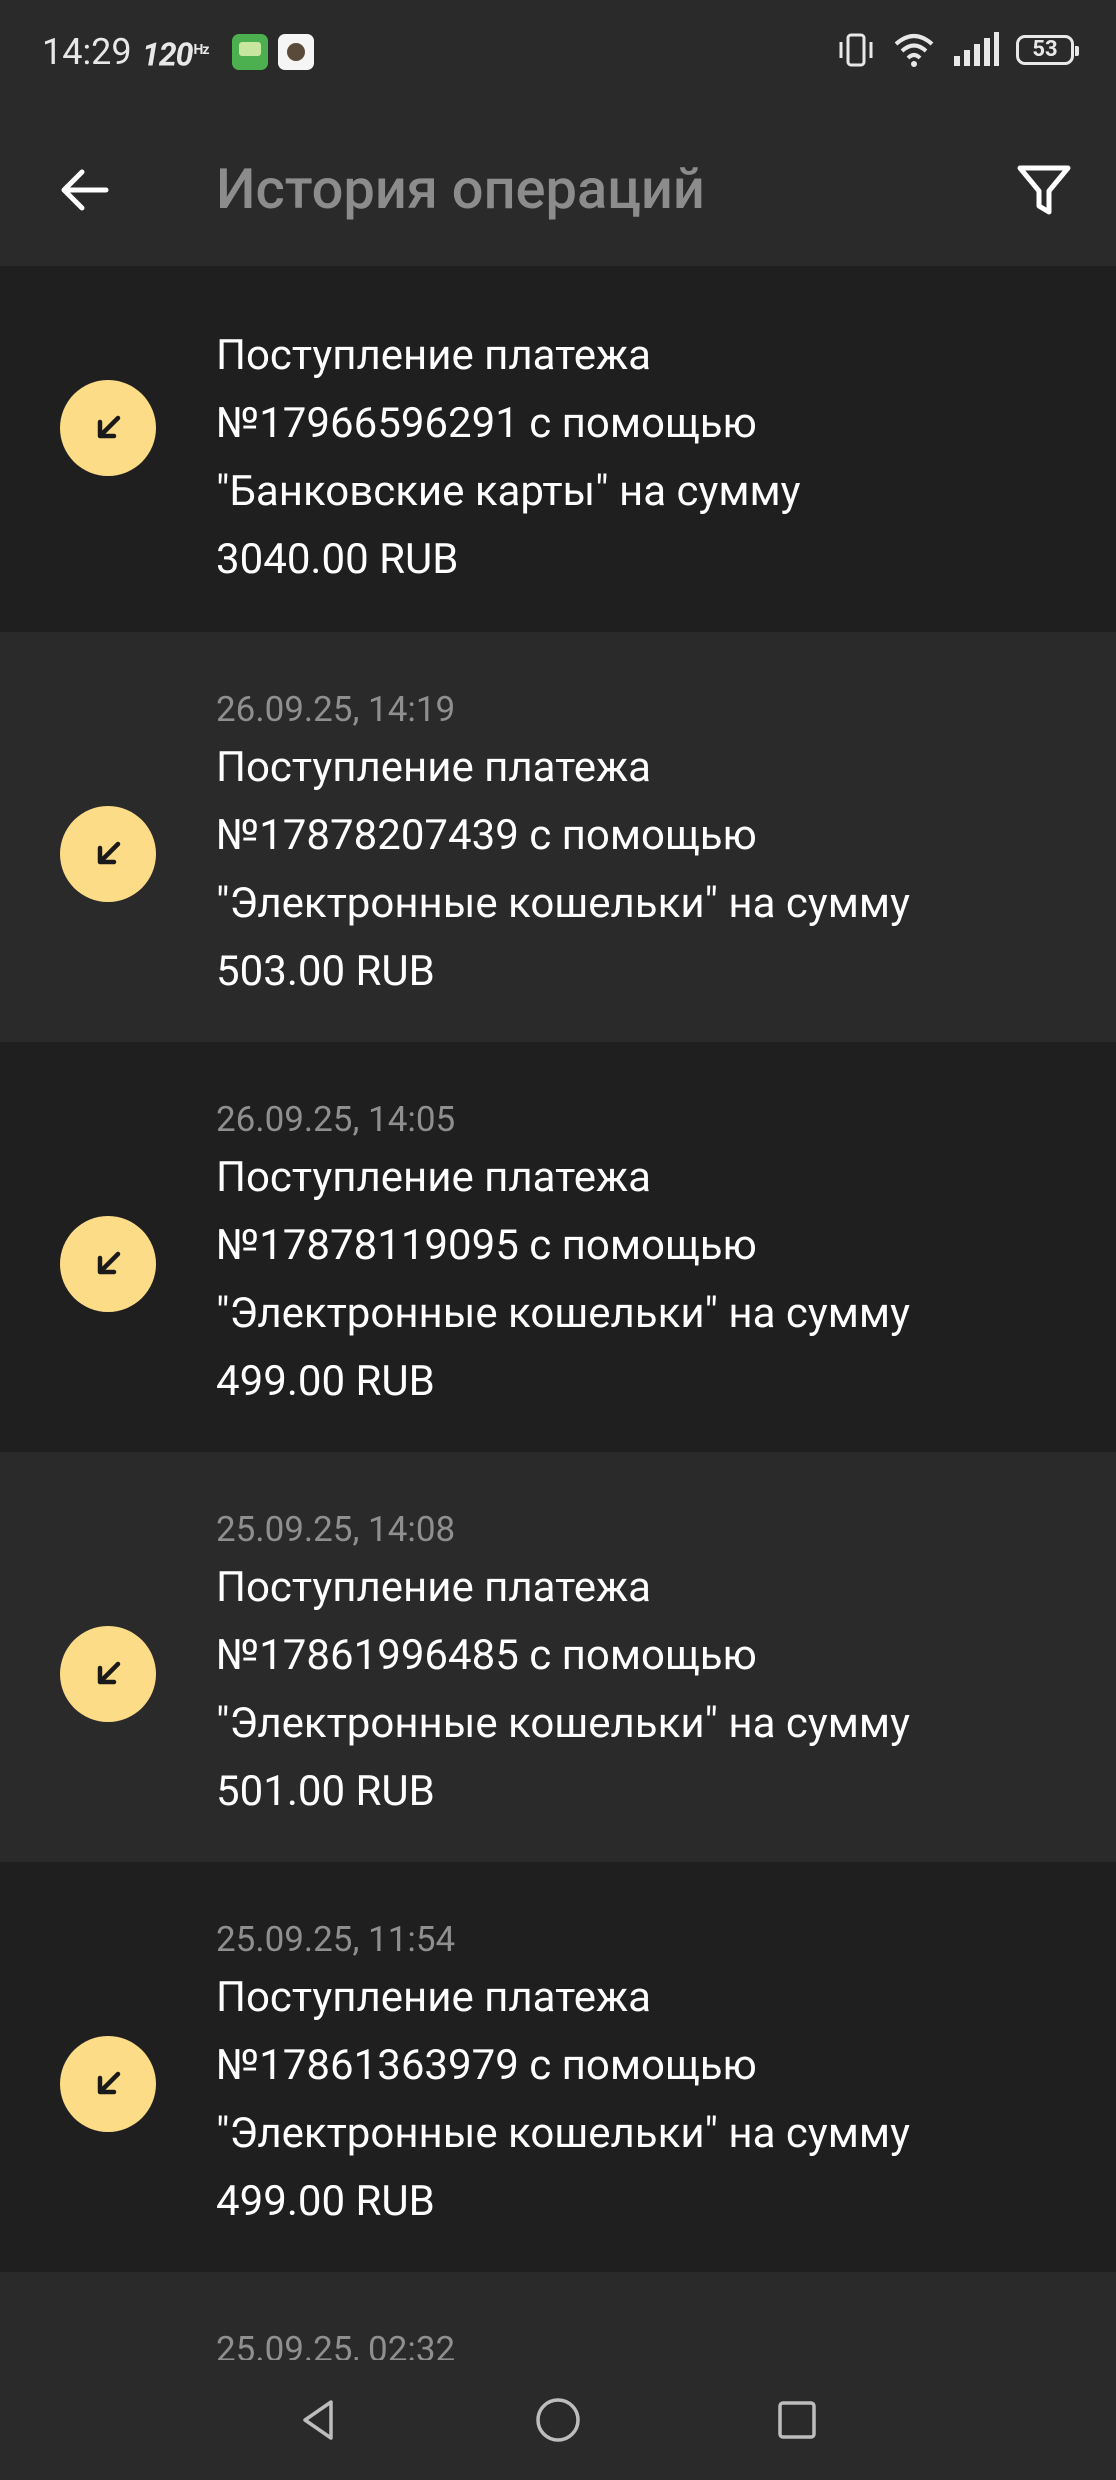  Describe the element at coordinates (250, 52) in the screenshot. I see `notification-app-icon` at that location.